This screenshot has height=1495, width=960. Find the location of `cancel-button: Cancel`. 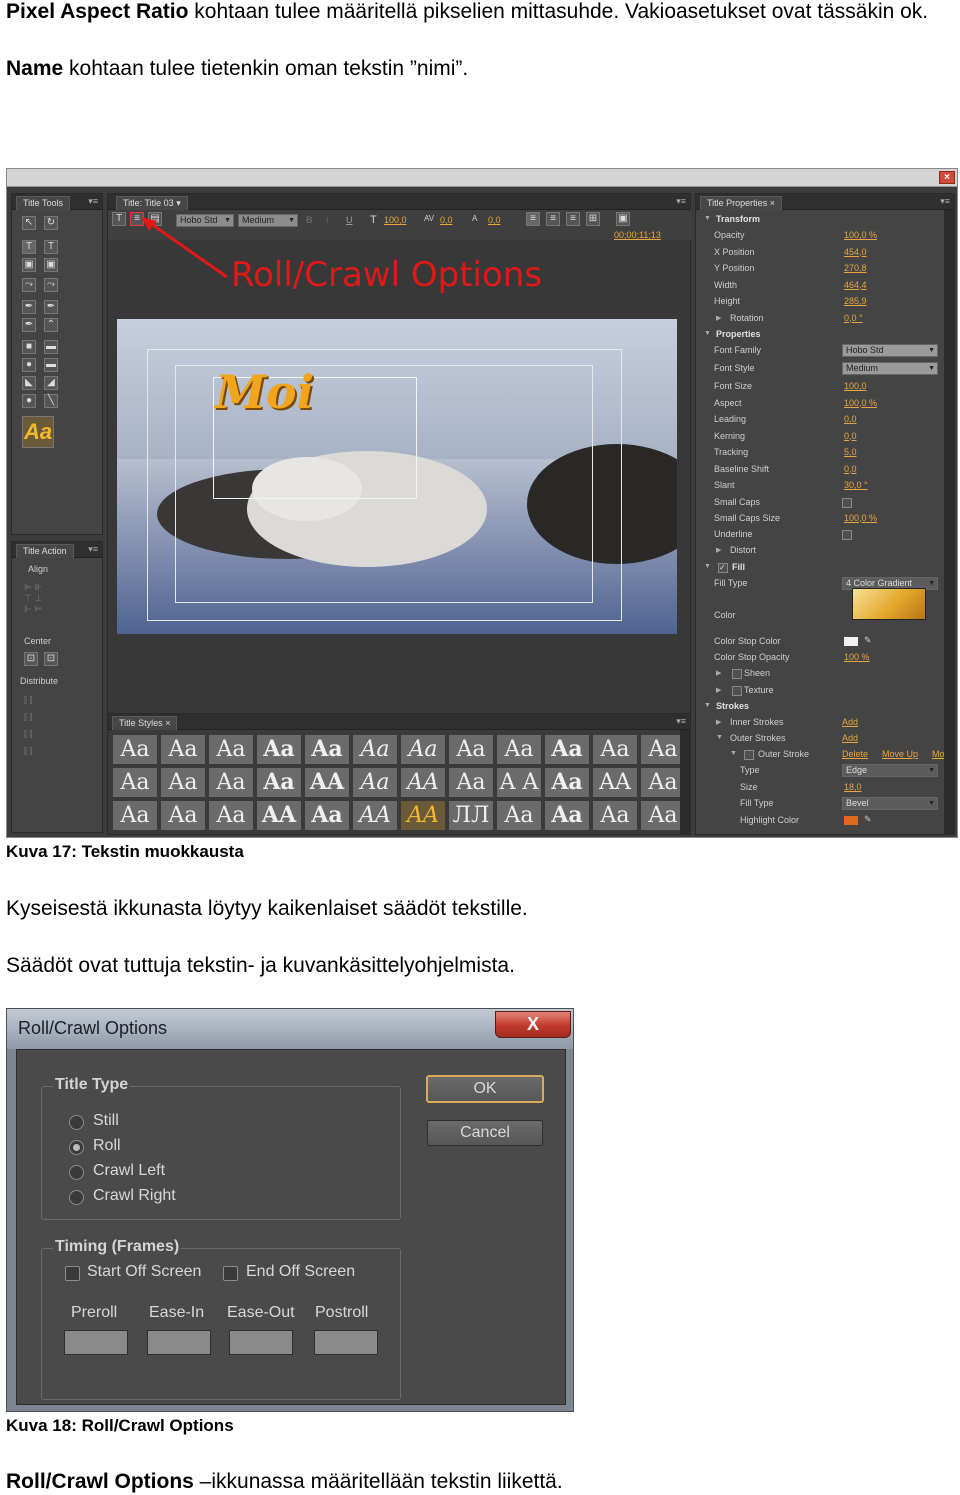

cancel-button: Cancel is located at coordinates (485, 1133).